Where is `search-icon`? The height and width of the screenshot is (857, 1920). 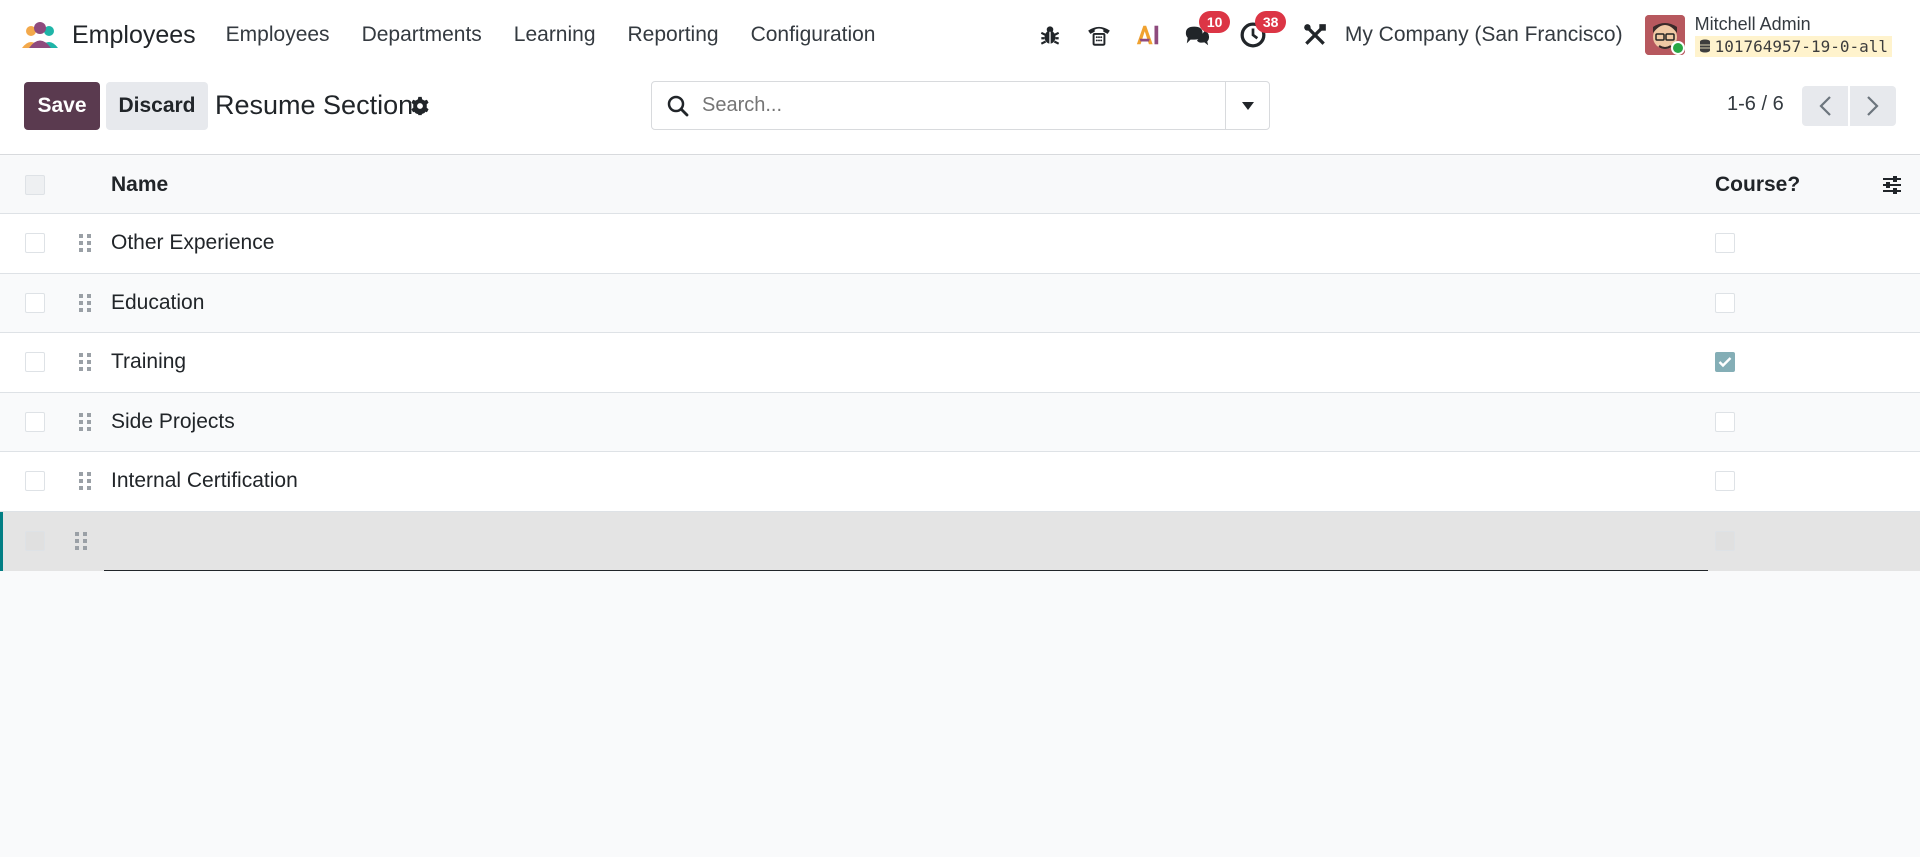
search-icon is located at coordinates (678, 105).